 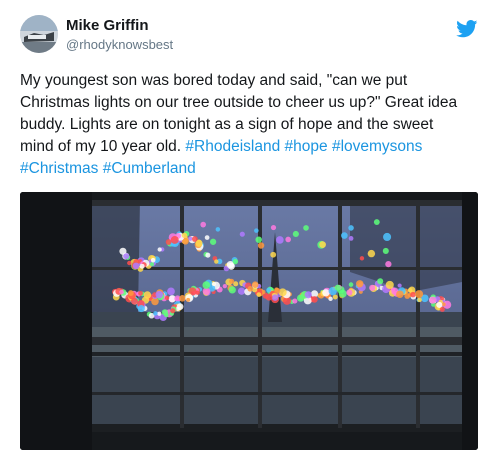 What do you see at coordinates (107, 25) in the screenshot?
I see `author-name: Mike Griffin` at bounding box center [107, 25].